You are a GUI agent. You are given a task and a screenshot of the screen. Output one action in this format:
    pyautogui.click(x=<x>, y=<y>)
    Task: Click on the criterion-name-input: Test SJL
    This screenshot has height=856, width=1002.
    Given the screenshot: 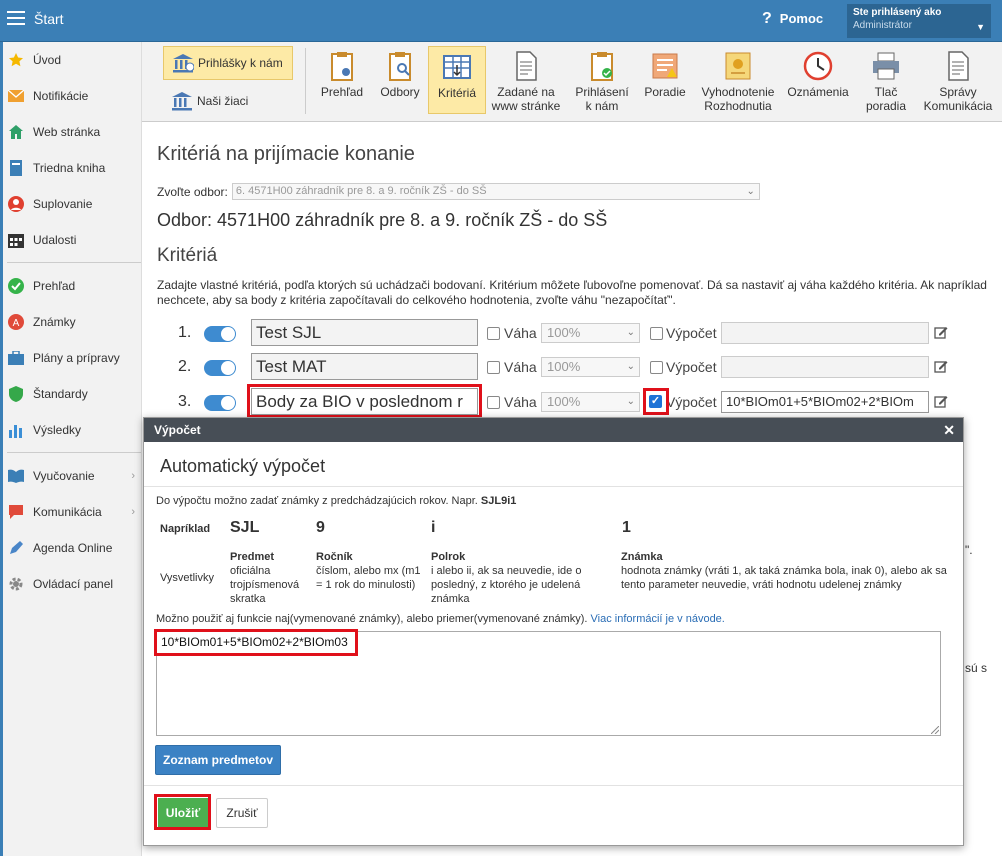 What is the action you would take?
    pyautogui.click(x=364, y=332)
    